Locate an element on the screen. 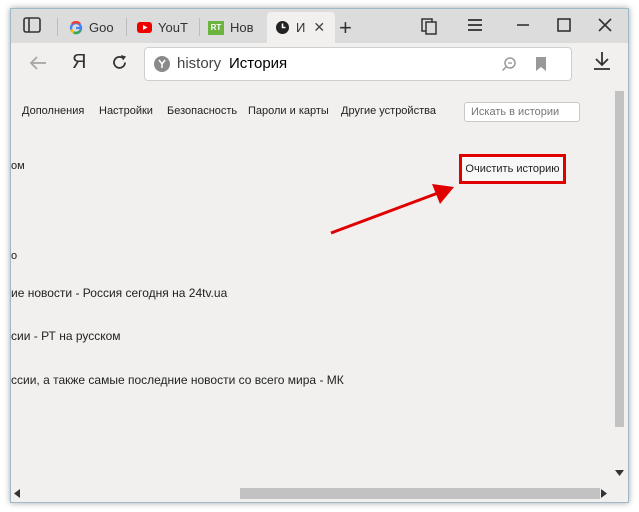 The height and width of the screenshot is (512, 639). history-search-input is located at coordinates (522, 112).